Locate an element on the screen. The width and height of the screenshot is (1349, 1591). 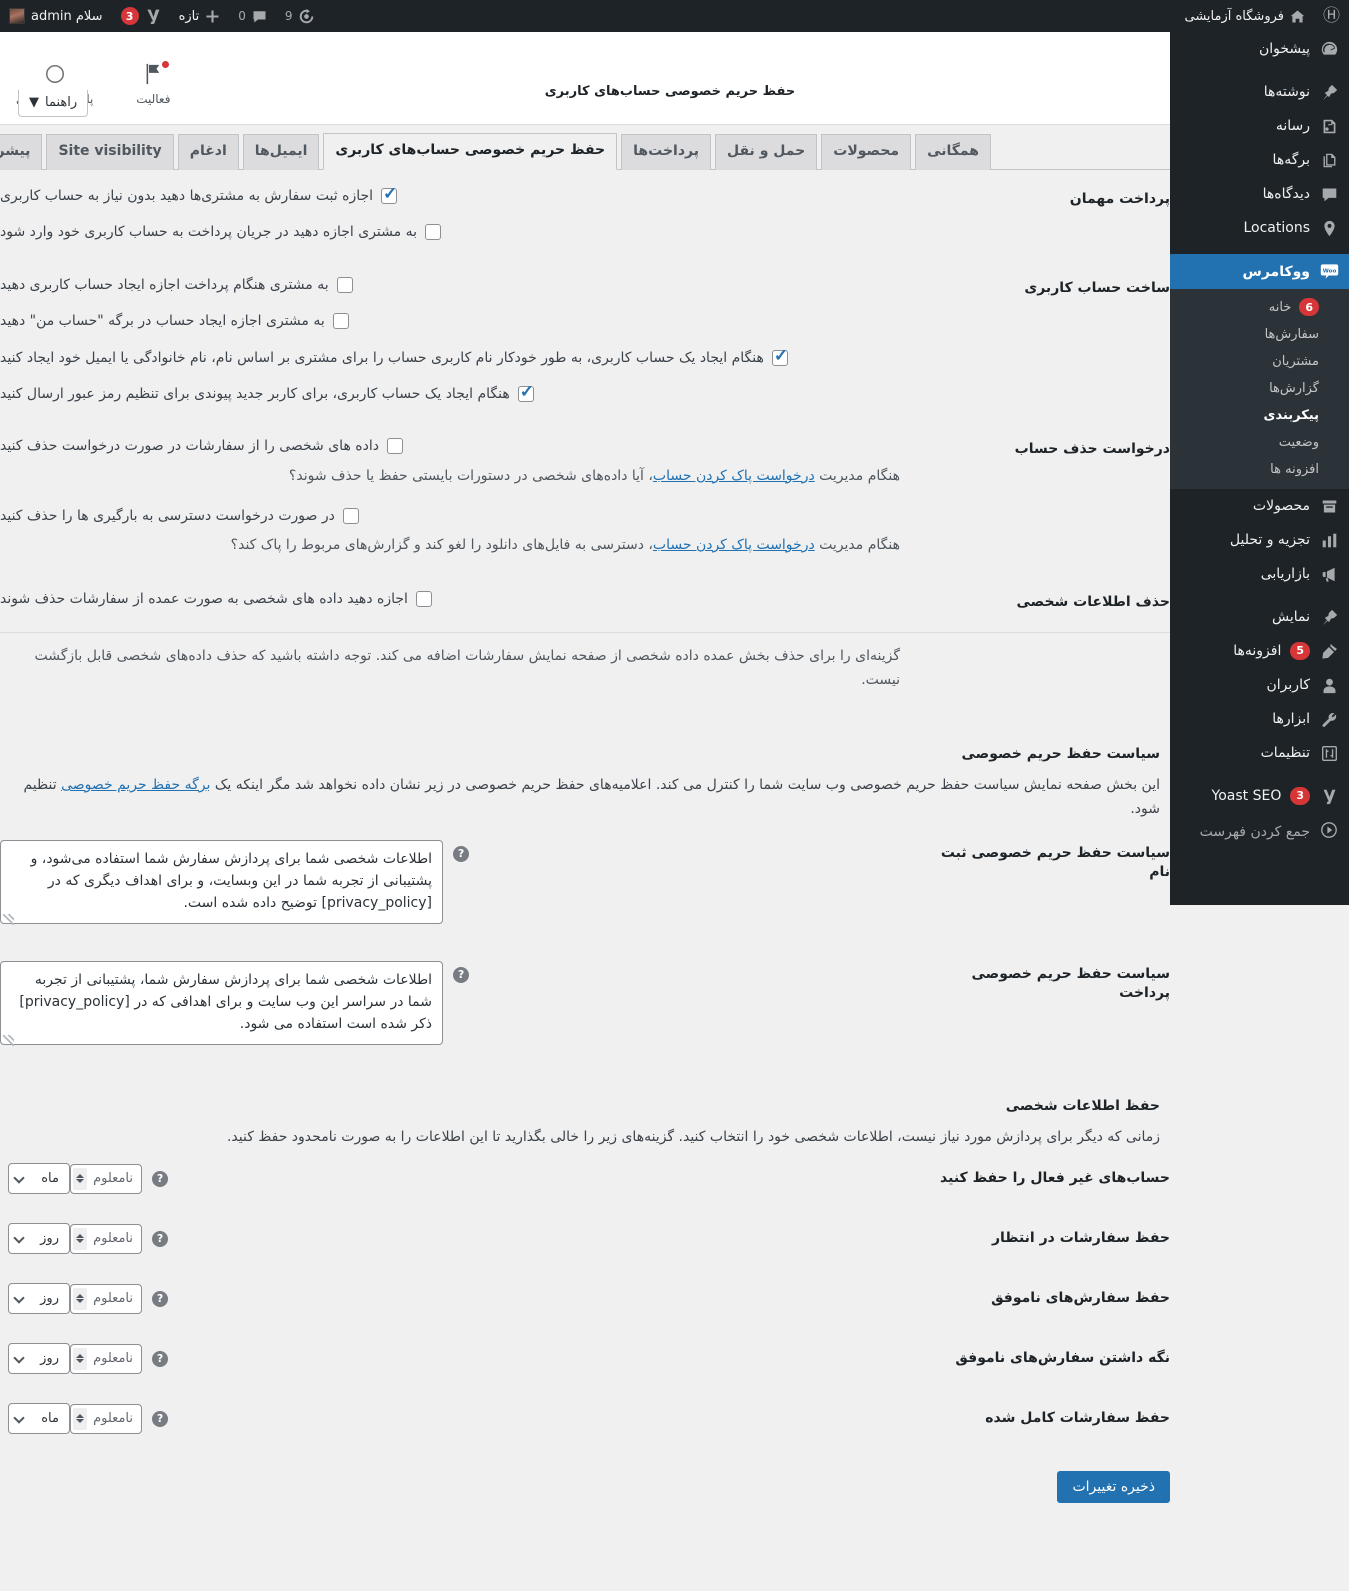
submenu-item-reports: گزارش‌ها is located at coordinates (1259, 388).